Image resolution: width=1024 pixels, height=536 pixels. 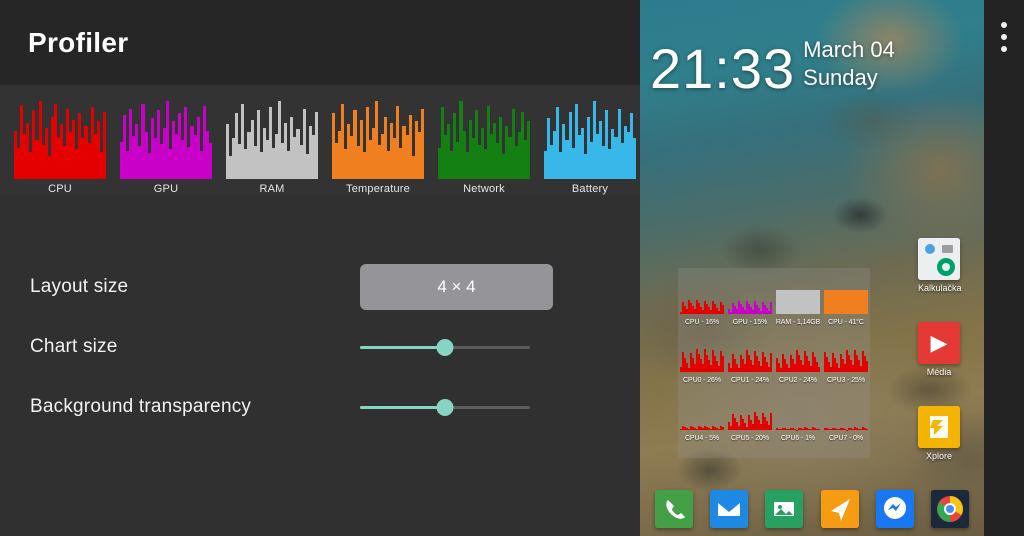 I want to click on phone-icon, so click(x=673, y=509).